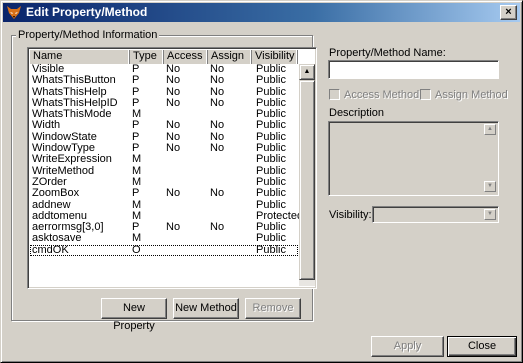 This screenshot has width=523, height=363. Describe the element at coordinates (413, 158) in the screenshot. I see `description-textarea: ▲ ▼` at that location.